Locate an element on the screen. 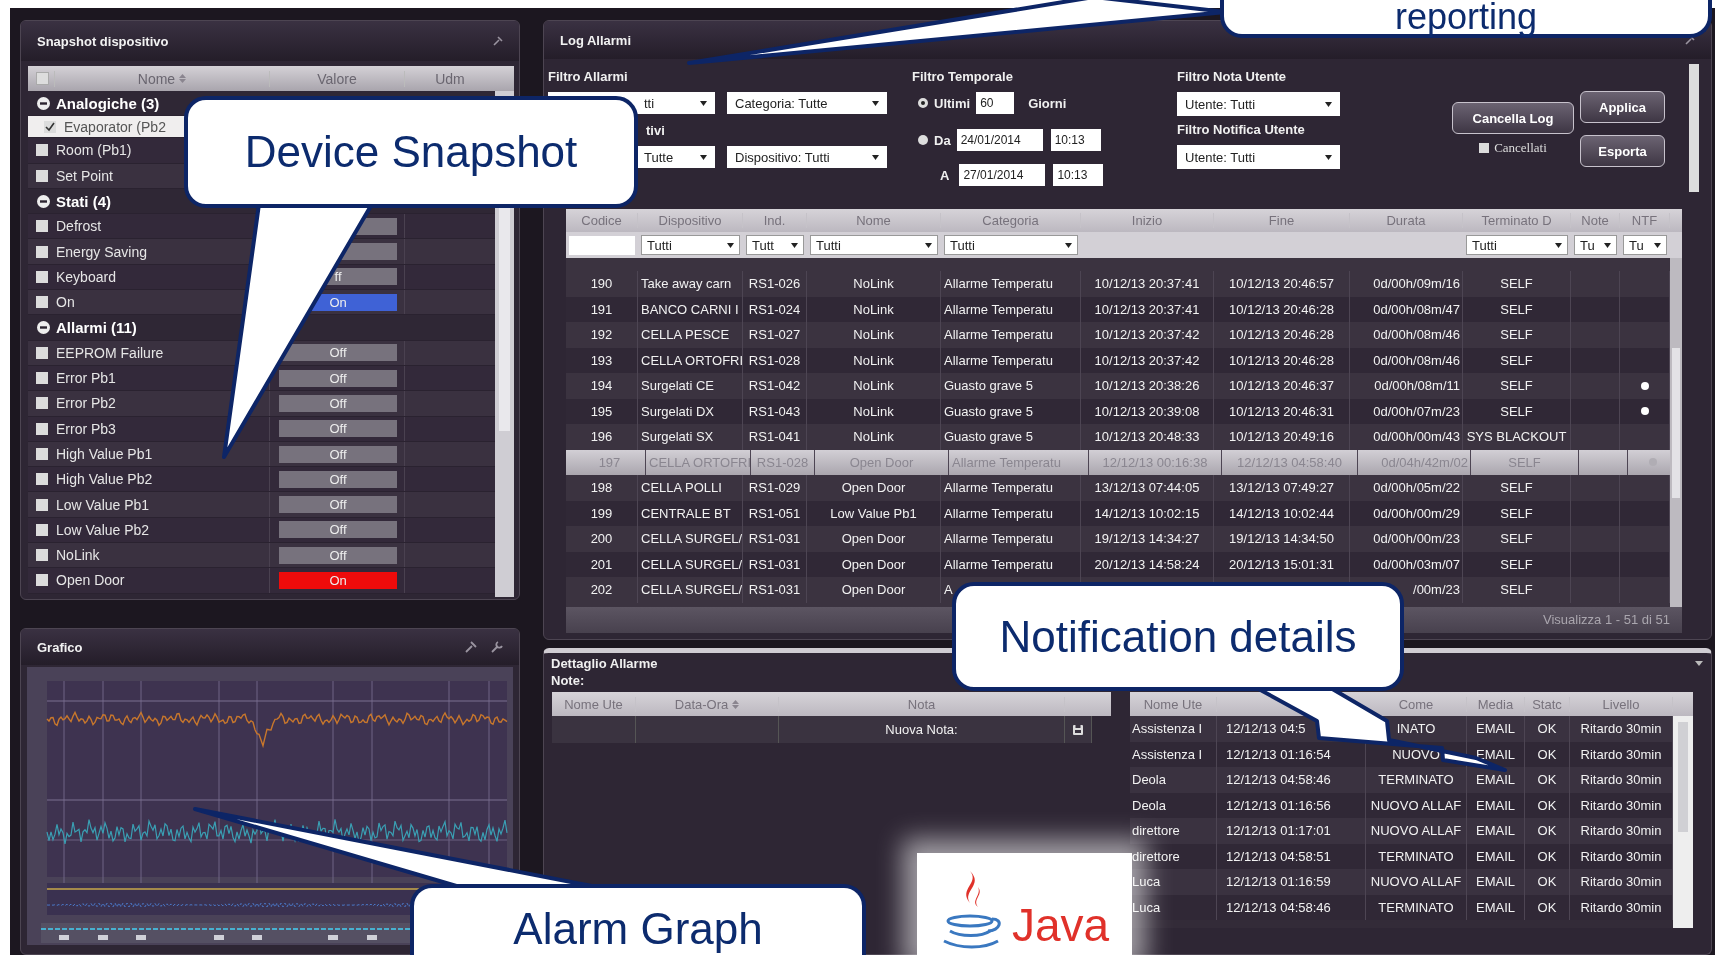 The height and width of the screenshot is (955, 1715). table-cell: 10/12/13 20:48:33 is located at coordinates (1147, 437).